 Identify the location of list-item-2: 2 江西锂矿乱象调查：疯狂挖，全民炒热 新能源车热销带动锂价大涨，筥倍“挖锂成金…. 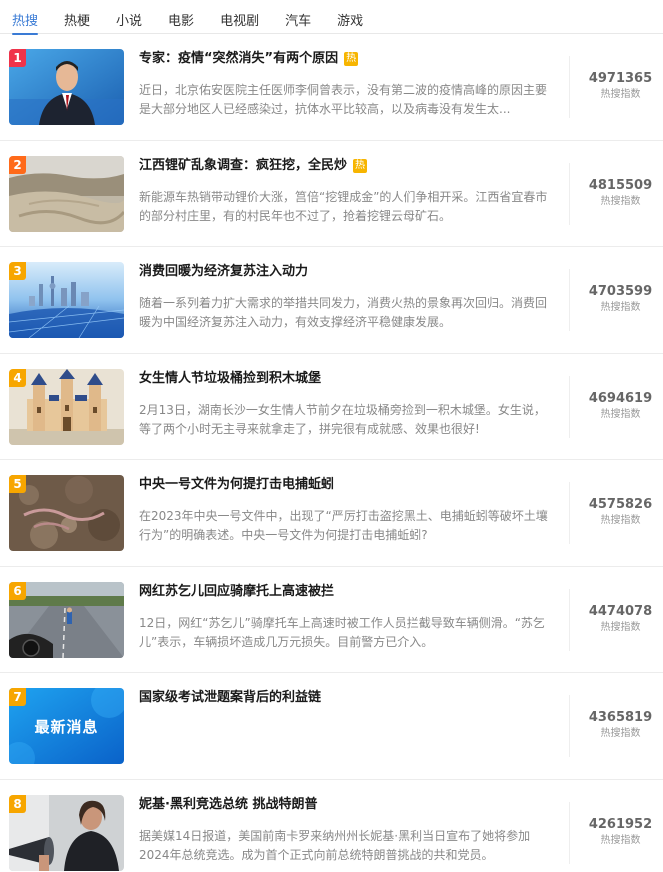
(331, 194).